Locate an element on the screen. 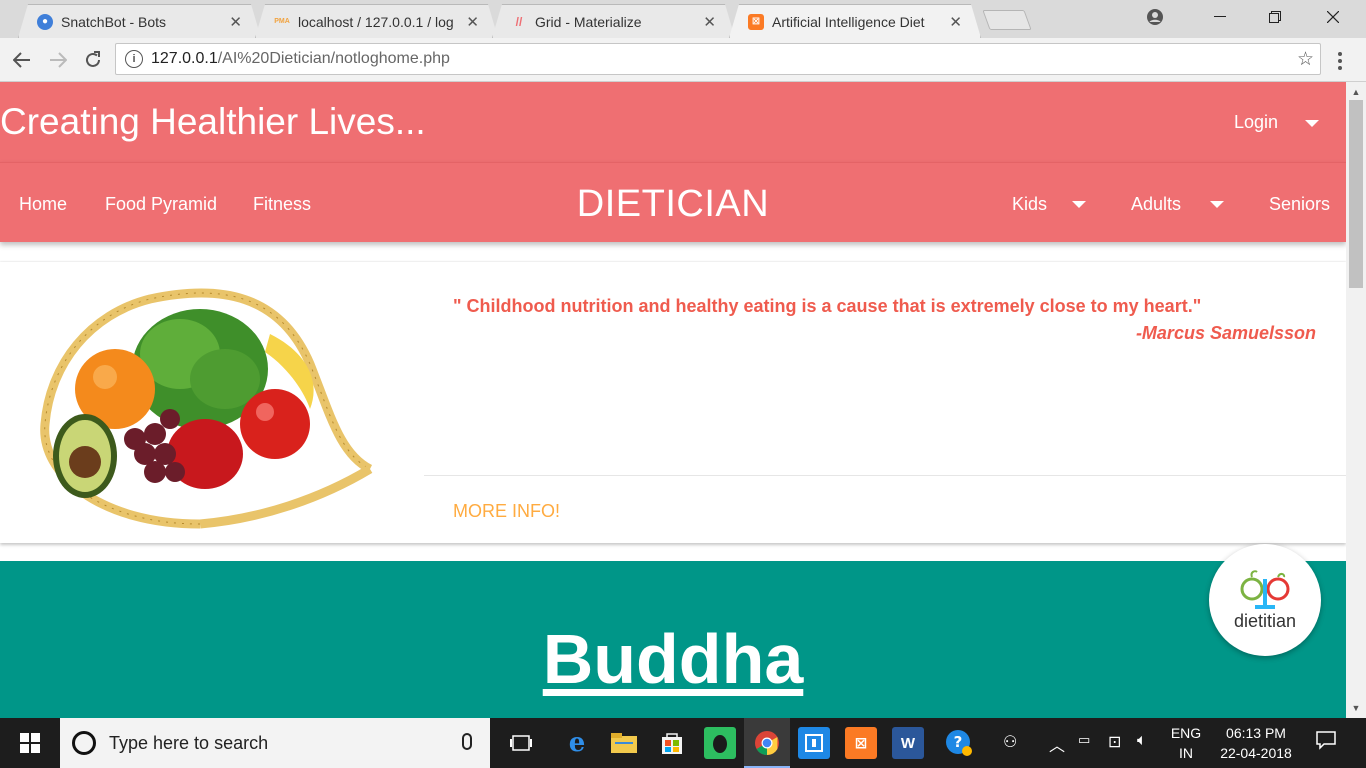  materialize-favicon-icon: // is located at coordinates (519, 21).